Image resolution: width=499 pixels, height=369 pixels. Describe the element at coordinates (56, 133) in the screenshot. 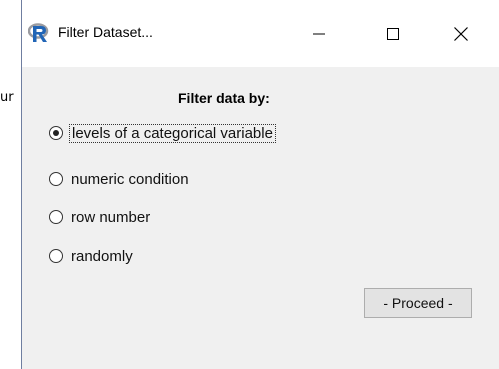

I see `radio-button-checked` at that location.